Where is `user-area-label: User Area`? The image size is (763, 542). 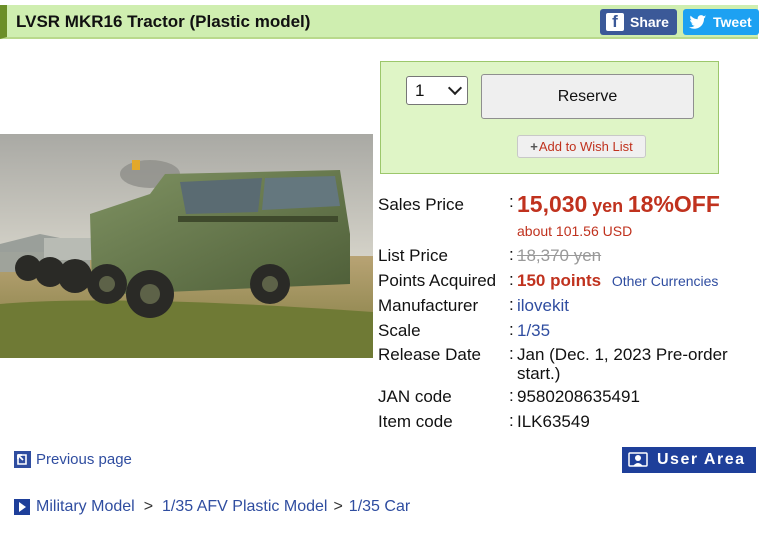
user-area-label: User Area is located at coordinates (701, 459).